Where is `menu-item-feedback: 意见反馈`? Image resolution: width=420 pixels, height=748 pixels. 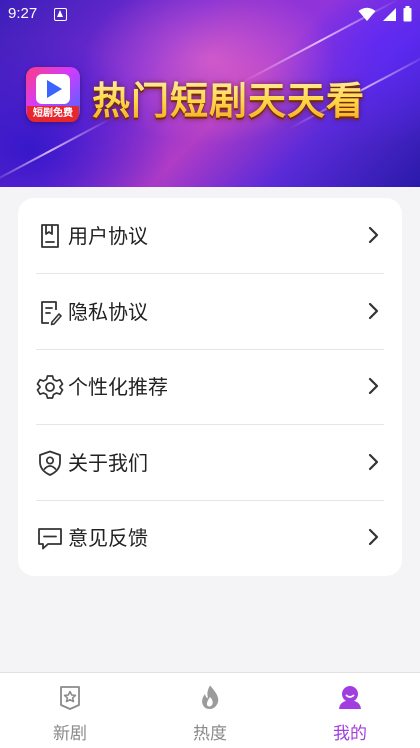 menu-item-feedback: 意见反馈 is located at coordinates (210, 537).